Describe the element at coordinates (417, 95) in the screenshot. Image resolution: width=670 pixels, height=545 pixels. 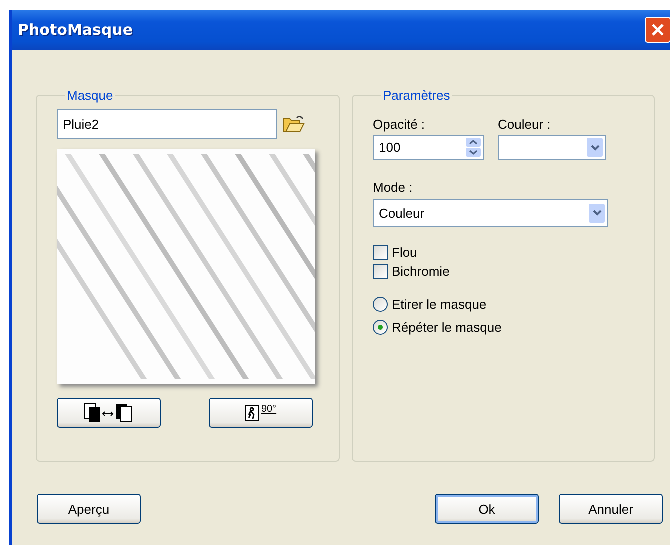
I see `group-label: Paramètres` at that location.